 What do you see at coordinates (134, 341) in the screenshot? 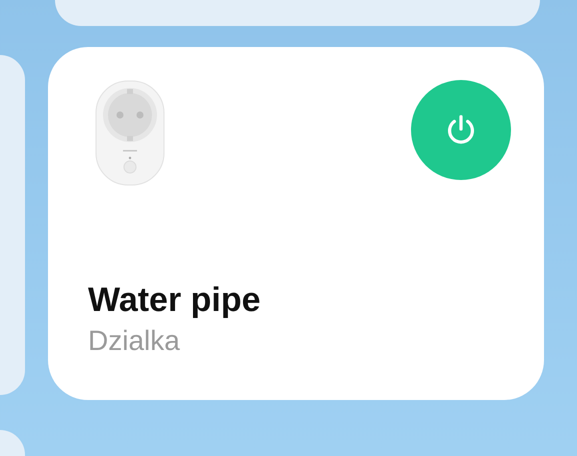
I see `room-name: Dzialka` at bounding box center [134, 341].